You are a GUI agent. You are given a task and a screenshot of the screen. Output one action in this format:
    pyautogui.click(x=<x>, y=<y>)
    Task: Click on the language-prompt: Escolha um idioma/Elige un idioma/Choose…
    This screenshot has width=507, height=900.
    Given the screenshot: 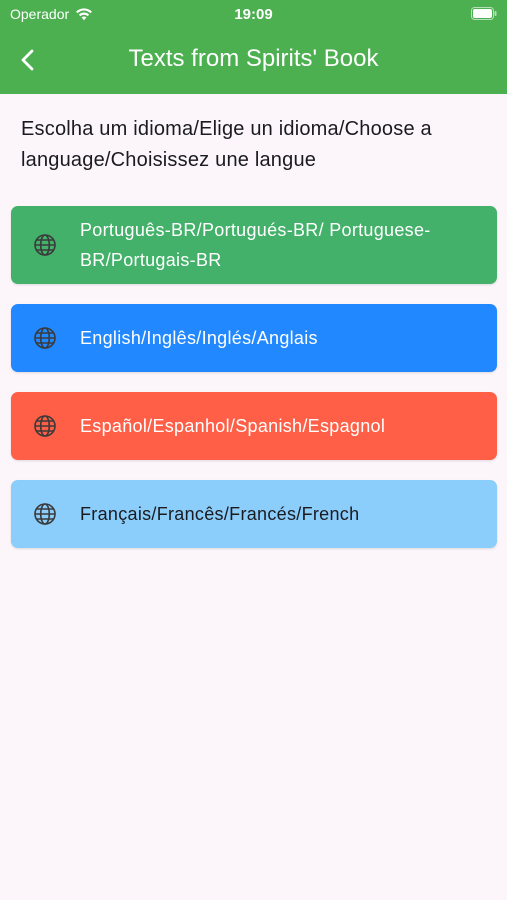 What is the action you would take?
    pyautogui.click(x=226, y=144)
    